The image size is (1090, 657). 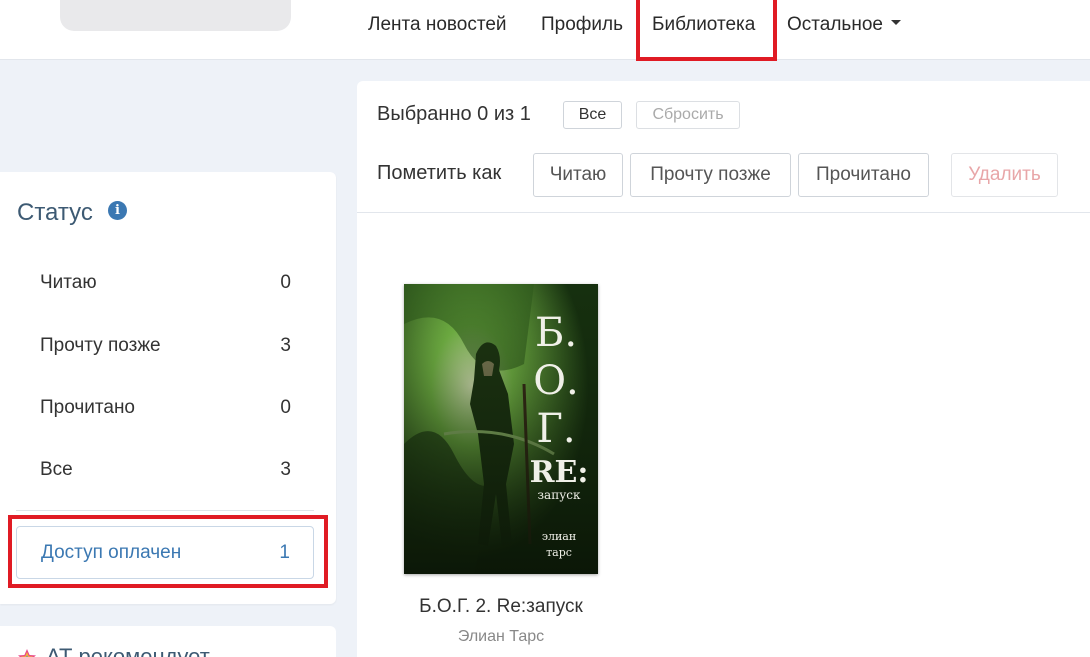 What do you see at coordinates (556, 381) in the screenshot?
I see `cover-title-letter-2: О.` at bounding box center [556, 381].